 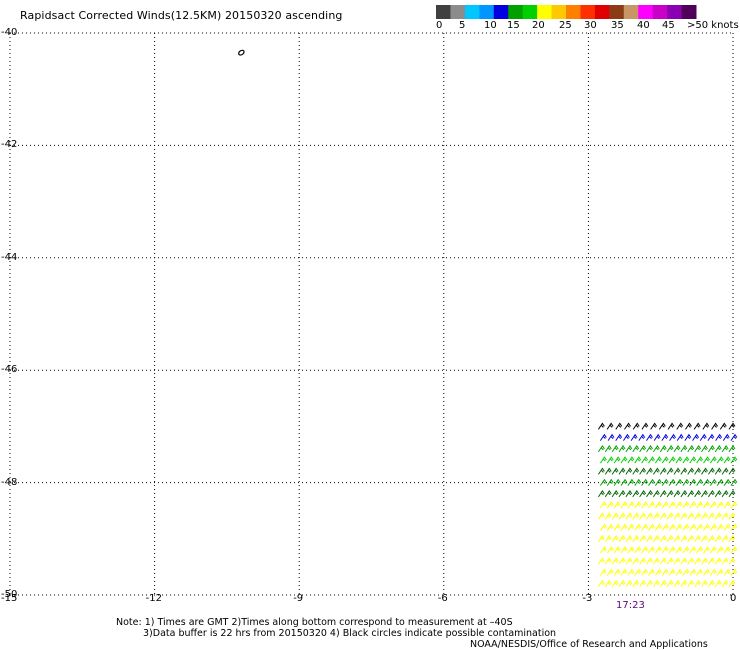 I want to click on contamination-marker, so click(x=241, y=52).